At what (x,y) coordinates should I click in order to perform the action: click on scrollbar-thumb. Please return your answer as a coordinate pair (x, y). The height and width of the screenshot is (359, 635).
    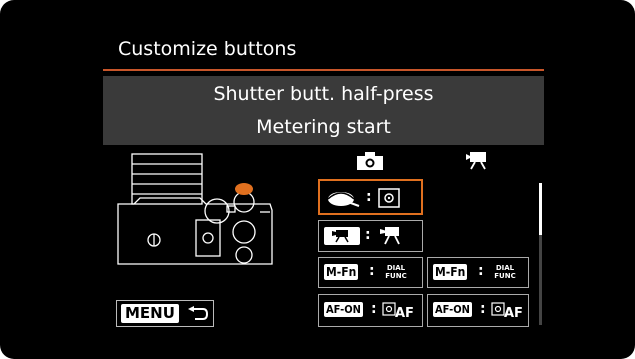
    Looking at the image, I should click on (540, 209).